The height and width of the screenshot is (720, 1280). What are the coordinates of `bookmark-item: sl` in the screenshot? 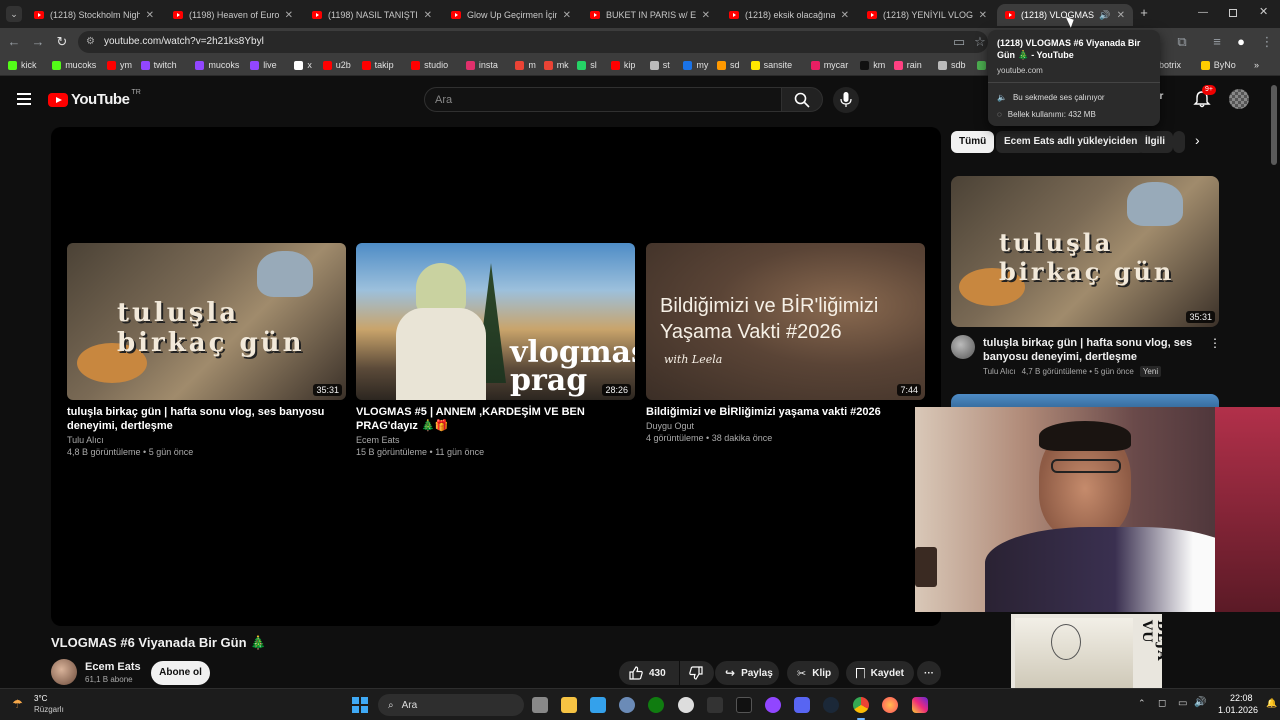 It's located at (587, 65).